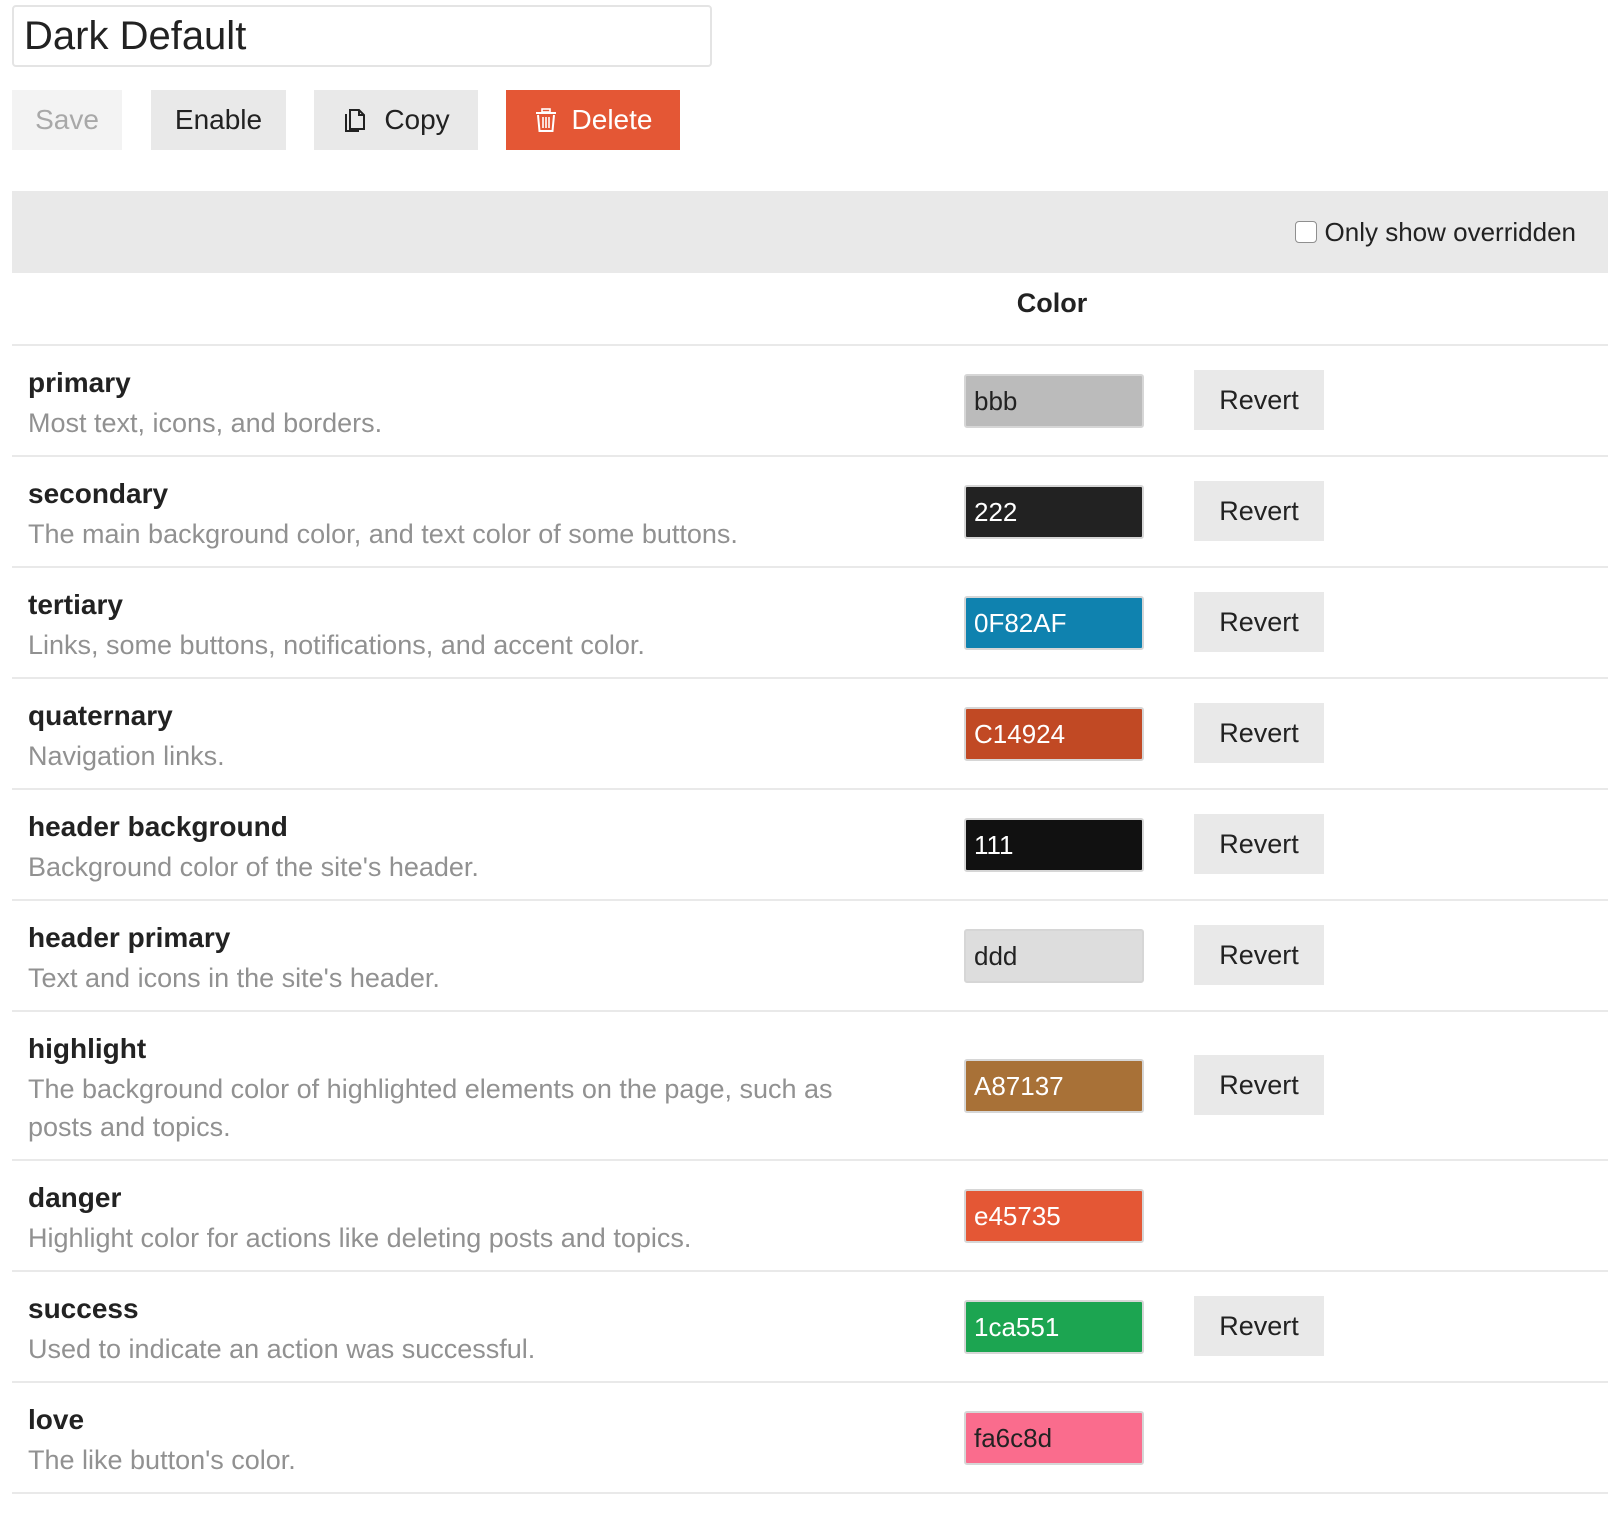  What do you see at coordinates (79, 382) in the screenshot?
I see `color-name: primary` at bounding box center [79, 382].